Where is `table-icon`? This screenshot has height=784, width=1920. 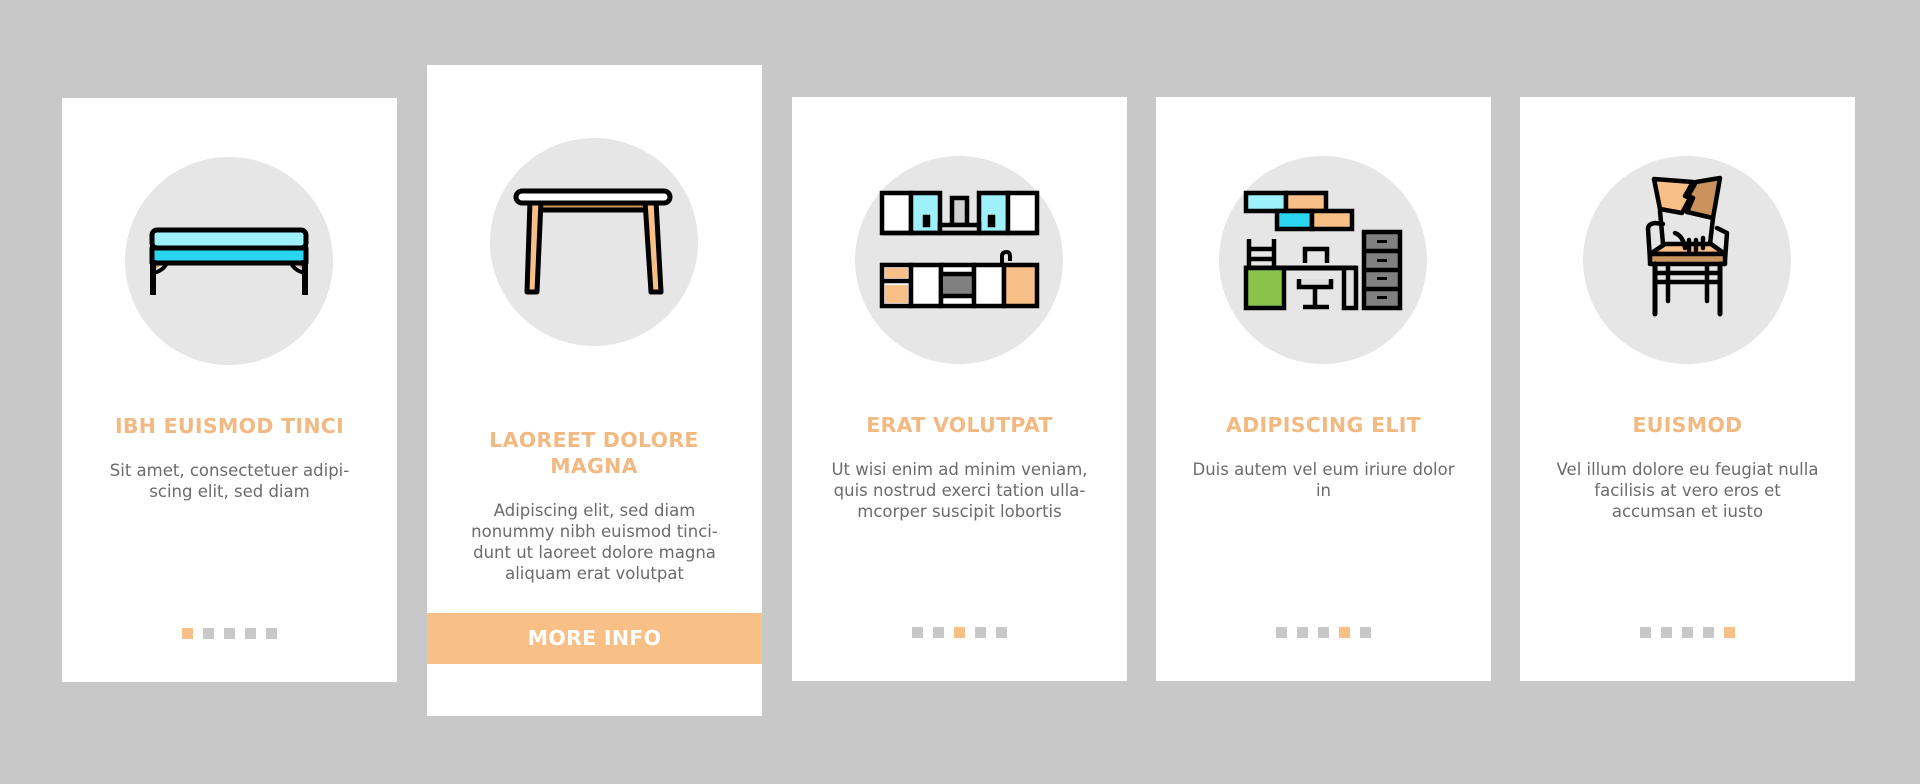
table-icon is located at coordinates (593, 241).